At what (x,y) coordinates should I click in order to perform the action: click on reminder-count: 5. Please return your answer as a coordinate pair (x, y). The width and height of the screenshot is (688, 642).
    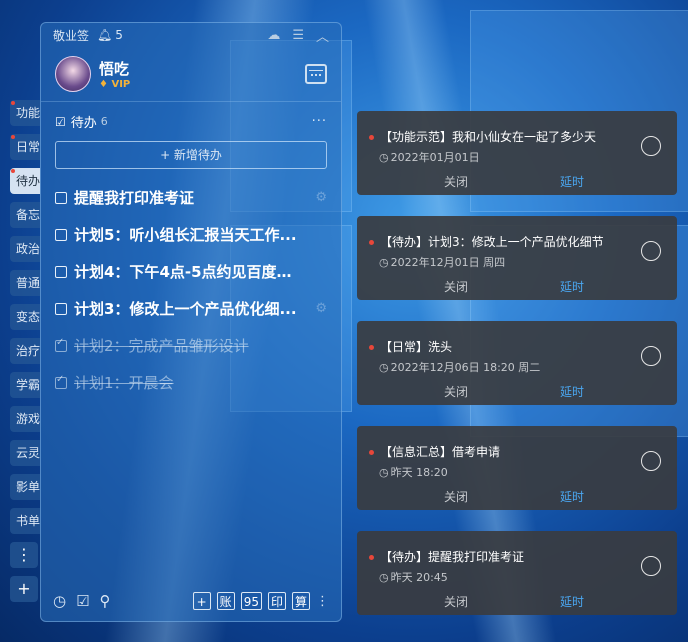
    Looking at the image, I should click on (119, 35).